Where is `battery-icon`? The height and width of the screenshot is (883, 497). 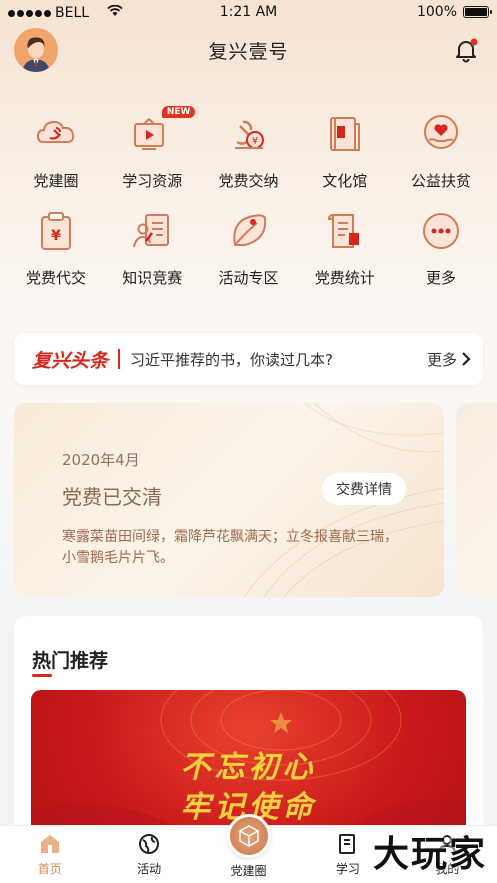
battery-icon is located at coordinates (477, 12).